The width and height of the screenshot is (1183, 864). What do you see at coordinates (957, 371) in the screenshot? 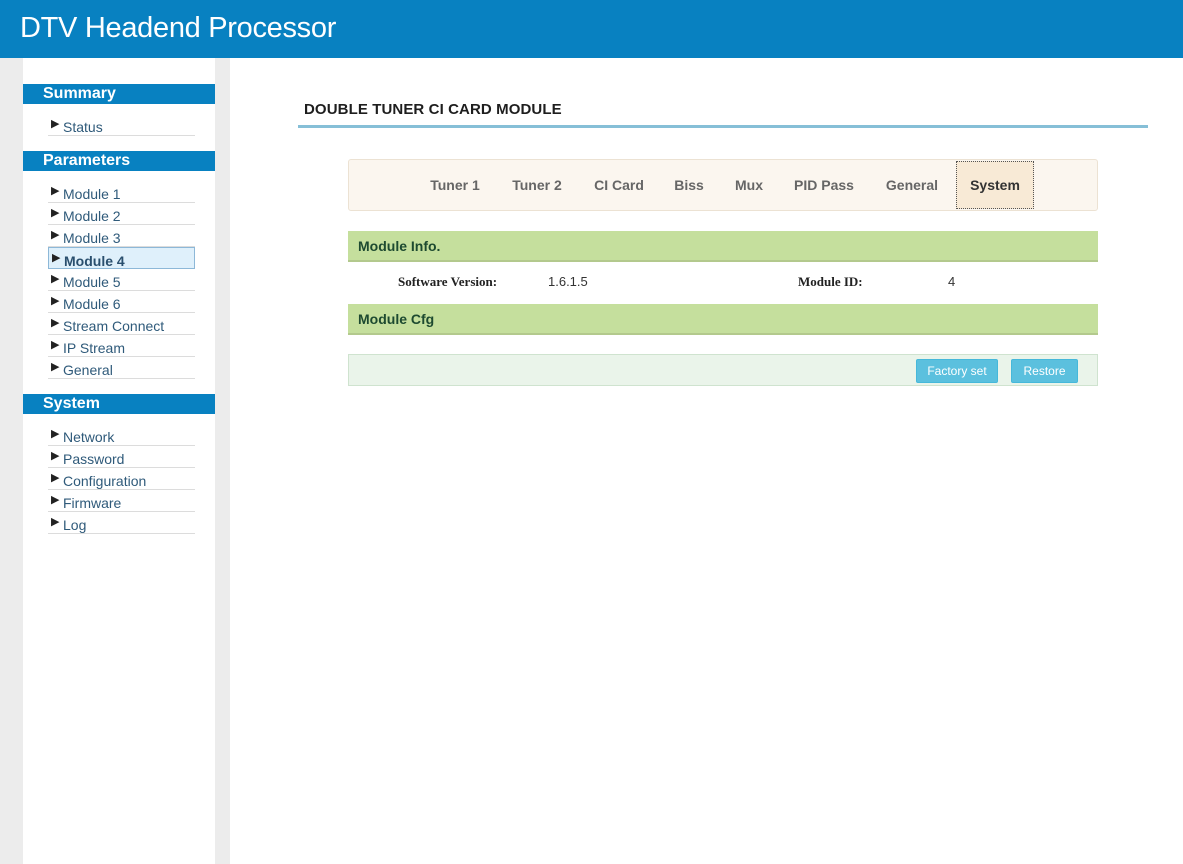
I see `factory-set-button: Factory set` at bounding box center [957, 371].